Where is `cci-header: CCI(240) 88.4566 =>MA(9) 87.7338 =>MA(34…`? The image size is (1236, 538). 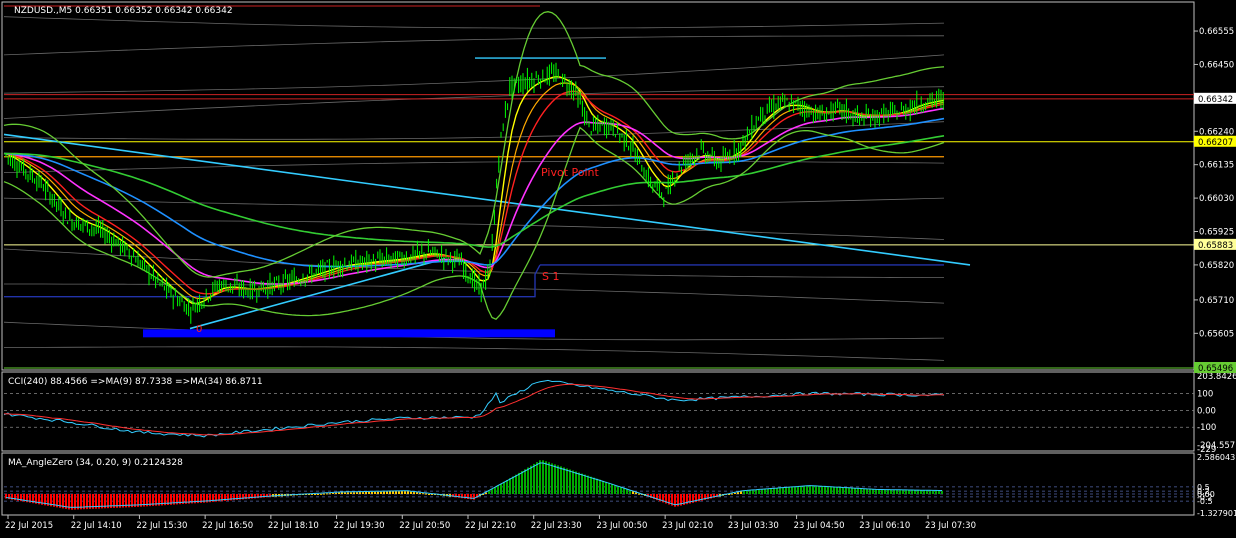 cci-header: CCI(240) 88.4566 =>MA(9) 87.7338 =>MA(34… is located at coordinates (135, 382).